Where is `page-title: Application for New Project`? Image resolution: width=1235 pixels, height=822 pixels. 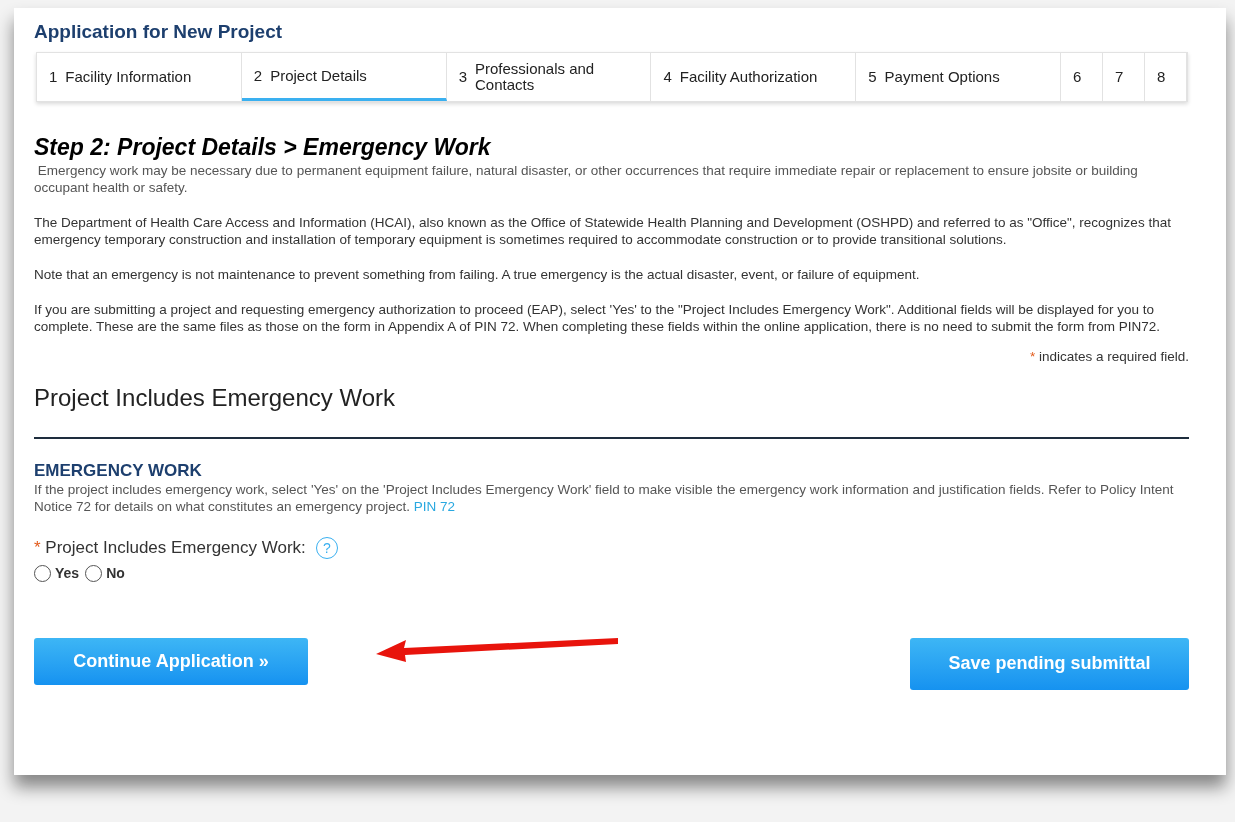
page-title: Application for New Project is located at coordinates (159, 32).